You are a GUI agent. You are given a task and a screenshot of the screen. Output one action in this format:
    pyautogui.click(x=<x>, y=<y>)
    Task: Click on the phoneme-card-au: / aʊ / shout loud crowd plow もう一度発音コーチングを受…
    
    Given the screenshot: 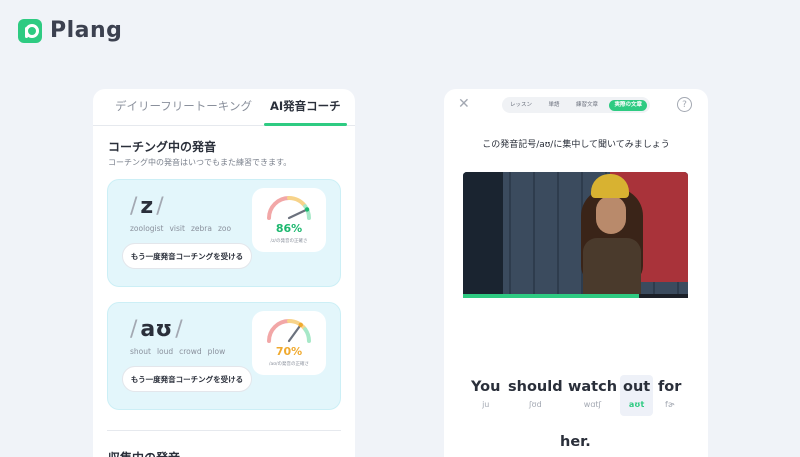 What is the action you would take?
    pyautogui.click(x=224, y=356)
    